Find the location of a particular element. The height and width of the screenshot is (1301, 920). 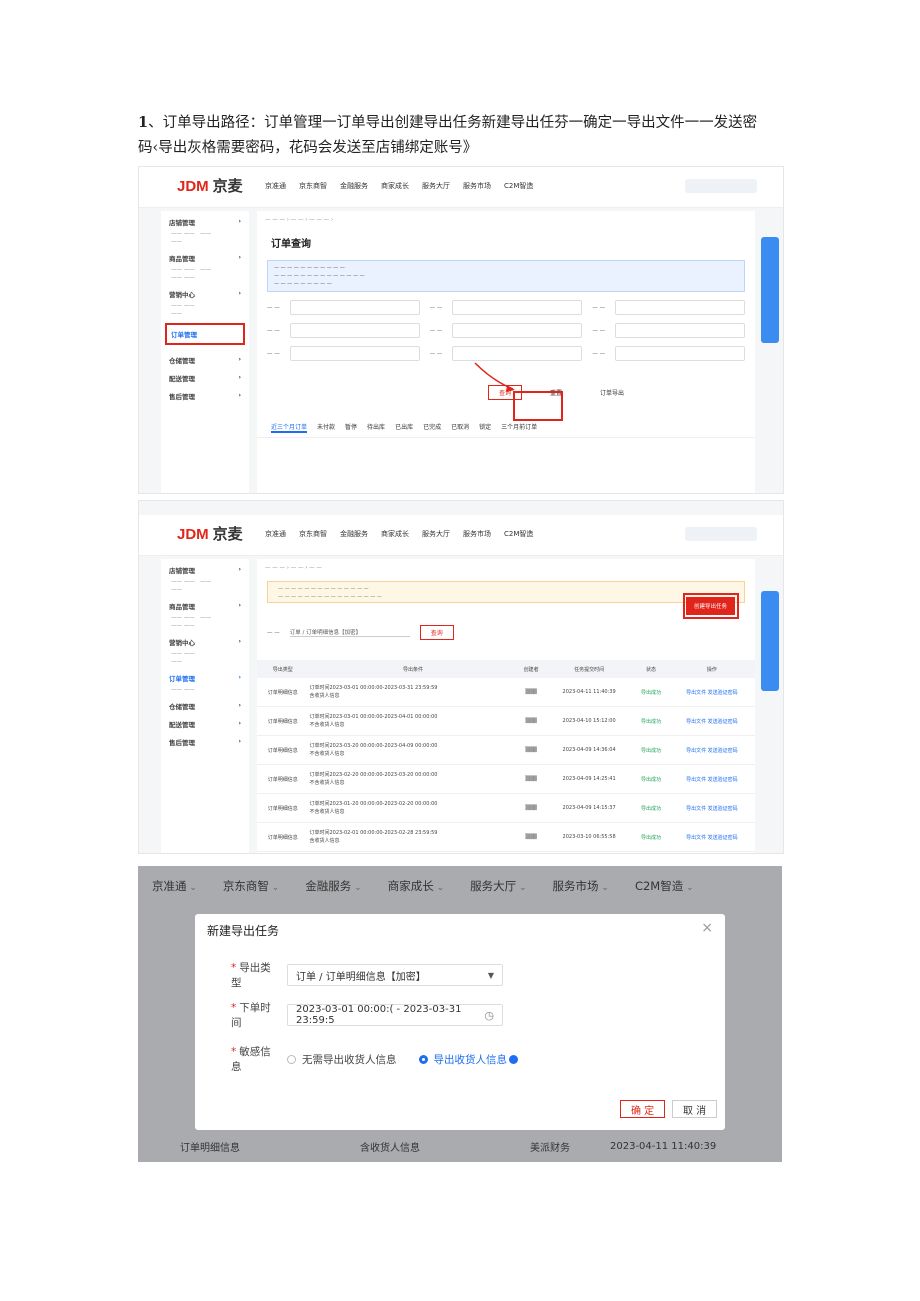

order-tabs: 近三个月订单 未付款 暂停 待出库 已出库 已完成 已取消 锁定 三个月前订单 is located at coordinates (506, 428).